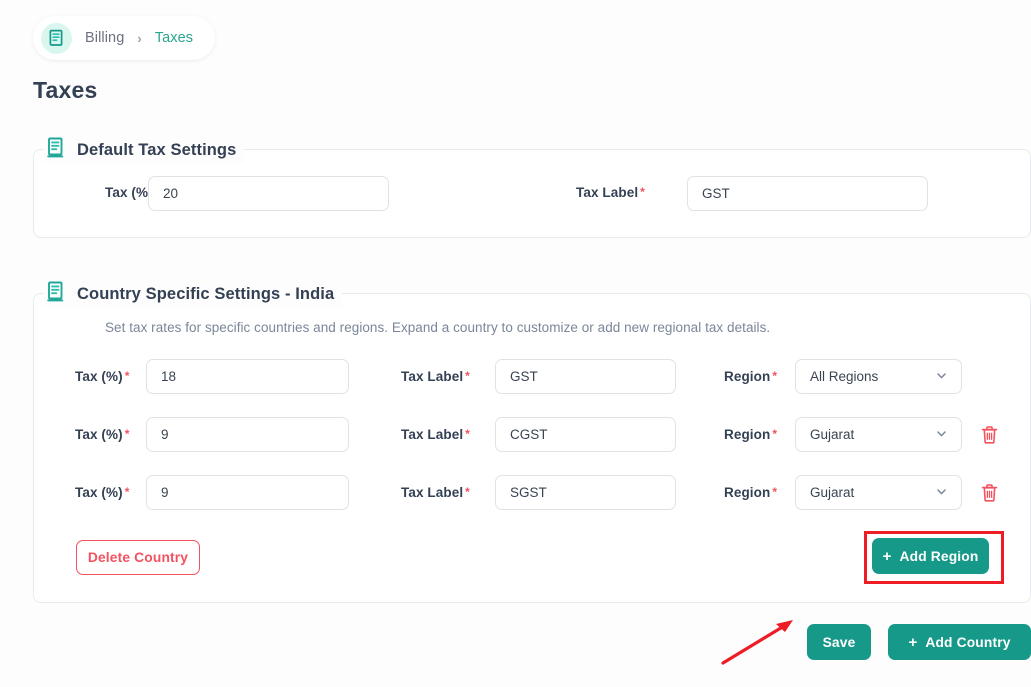 Image resolution: width=1031 pixels, height=687 pixels. I want to click on breadcrumb: Billing › Taxes, so click(124, 38).